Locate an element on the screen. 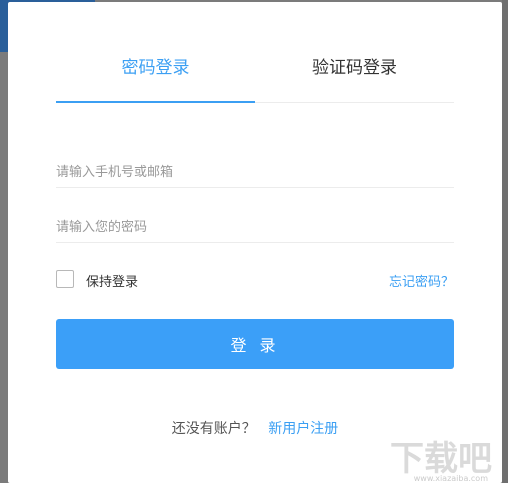  tab-code-login-label: 验证码登录 is located at coordinates (354, 68).